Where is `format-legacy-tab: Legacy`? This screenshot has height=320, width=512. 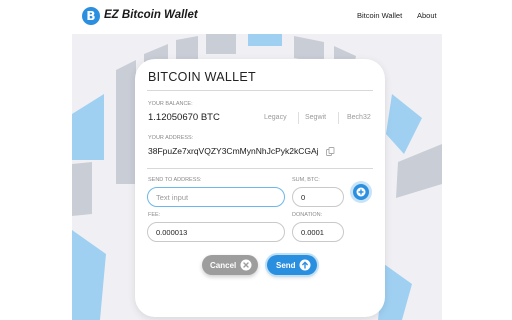 format-legacy-tab: Legacy is located at coordinates (275, 117).